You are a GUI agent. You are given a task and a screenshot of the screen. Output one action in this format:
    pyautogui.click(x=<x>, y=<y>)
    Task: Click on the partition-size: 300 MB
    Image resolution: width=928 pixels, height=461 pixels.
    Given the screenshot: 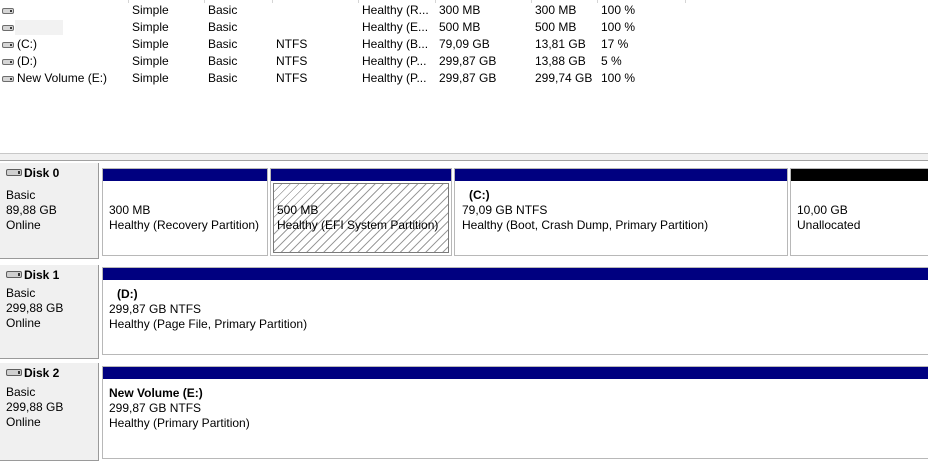 What is the action you would take?
    pyautogui.click(x=130, y=210)
    